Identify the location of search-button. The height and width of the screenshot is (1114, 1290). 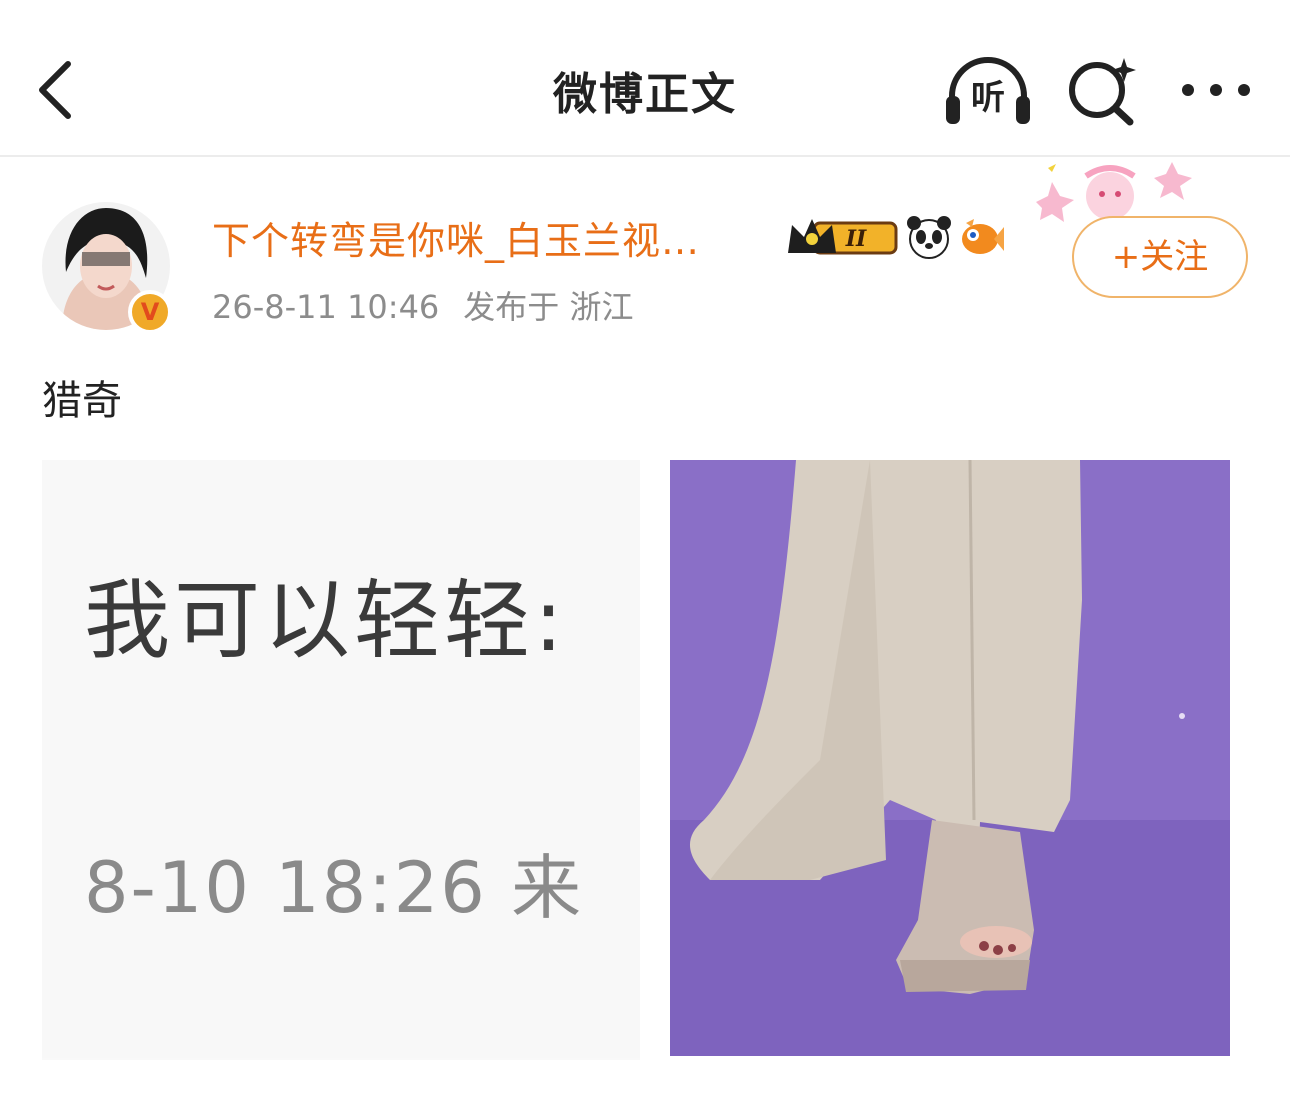
(1102, 90).